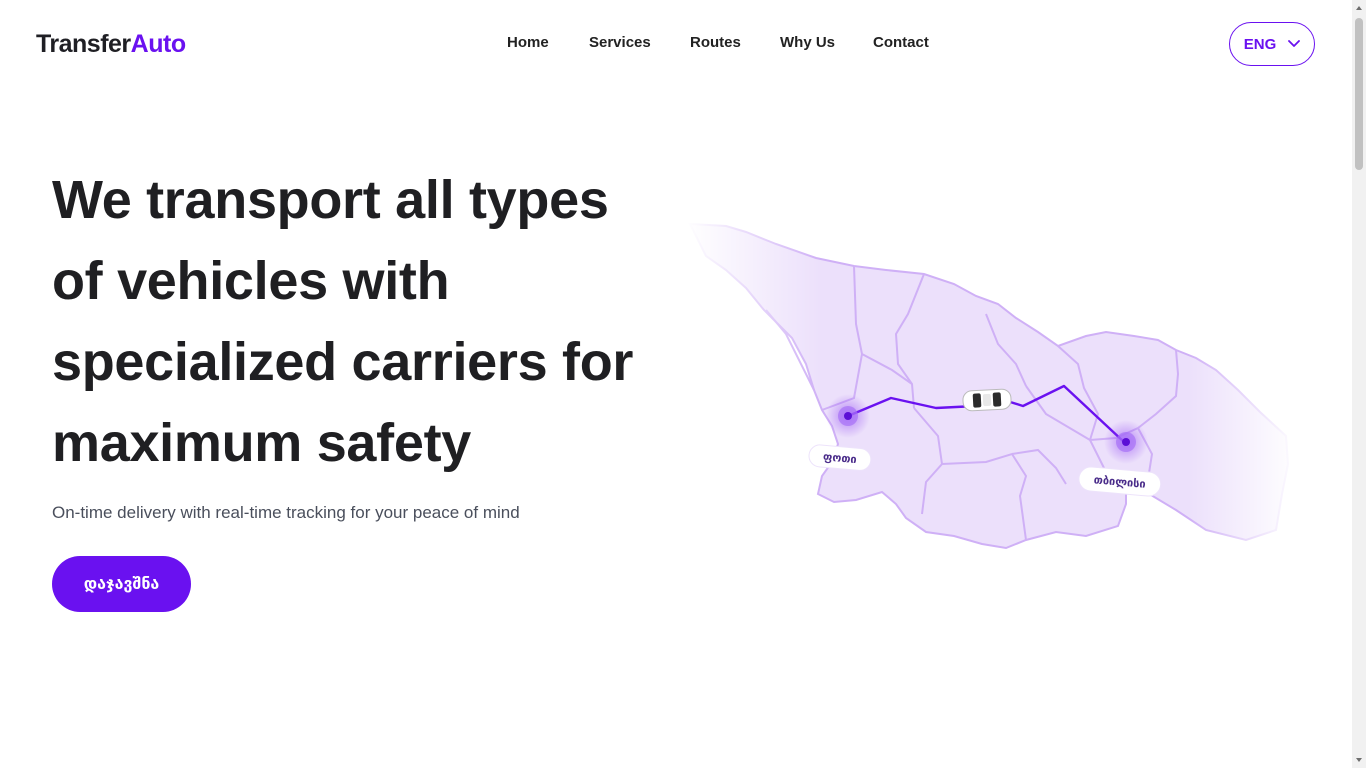  Describe the element at coordinates (620, 42) in the screenshot. I see `nav-services: Services` at that location.